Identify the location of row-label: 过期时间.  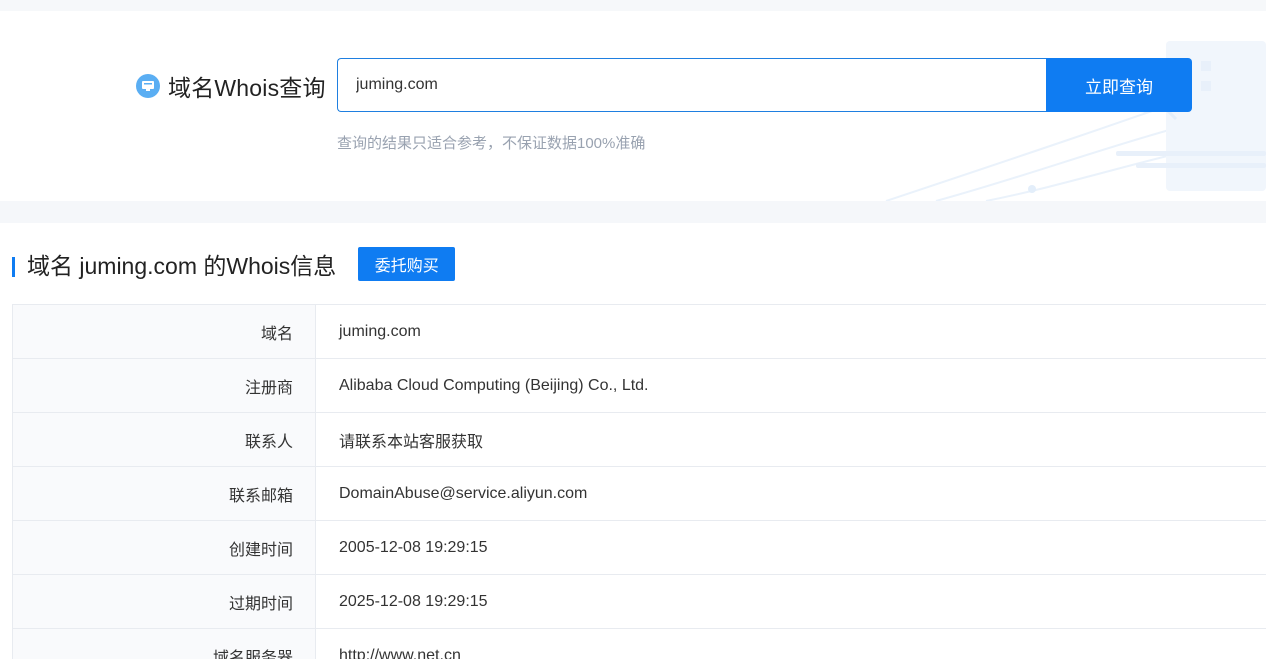
(164, 601).